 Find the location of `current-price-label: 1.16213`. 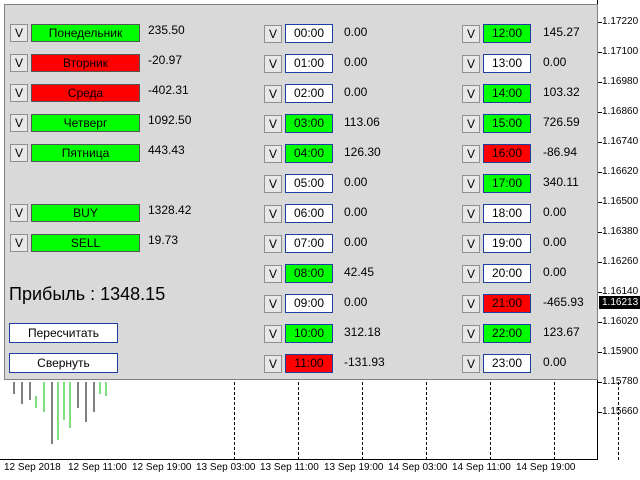

current-price-label: 1.16213 is located at coordinates (619, 302).